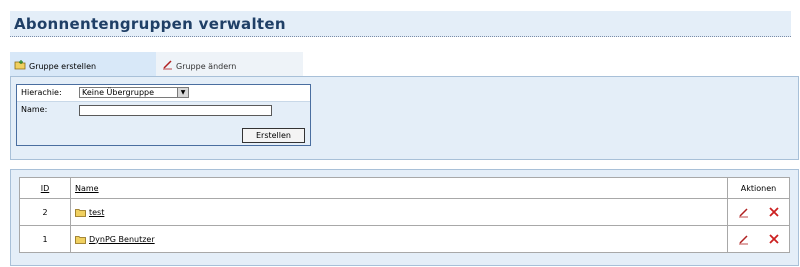 The image size is (800, 267). I want to click on hierarchy-select: Keine Übergruppe ▼, so click(134, 92).